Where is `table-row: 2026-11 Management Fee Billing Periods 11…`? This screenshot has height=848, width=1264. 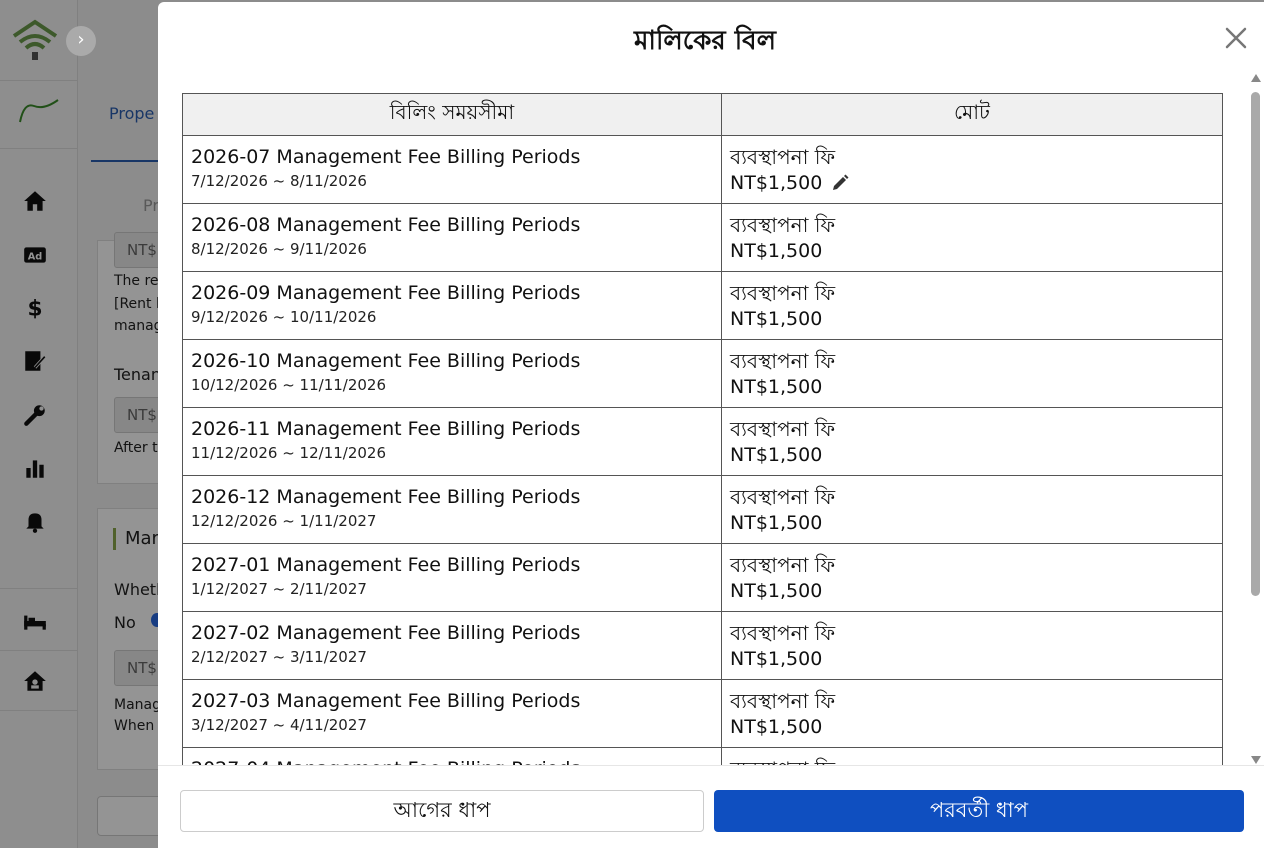
table-row: 2026-11 Management Fee Billing Periods 11… is located at coordinates (702, 441).